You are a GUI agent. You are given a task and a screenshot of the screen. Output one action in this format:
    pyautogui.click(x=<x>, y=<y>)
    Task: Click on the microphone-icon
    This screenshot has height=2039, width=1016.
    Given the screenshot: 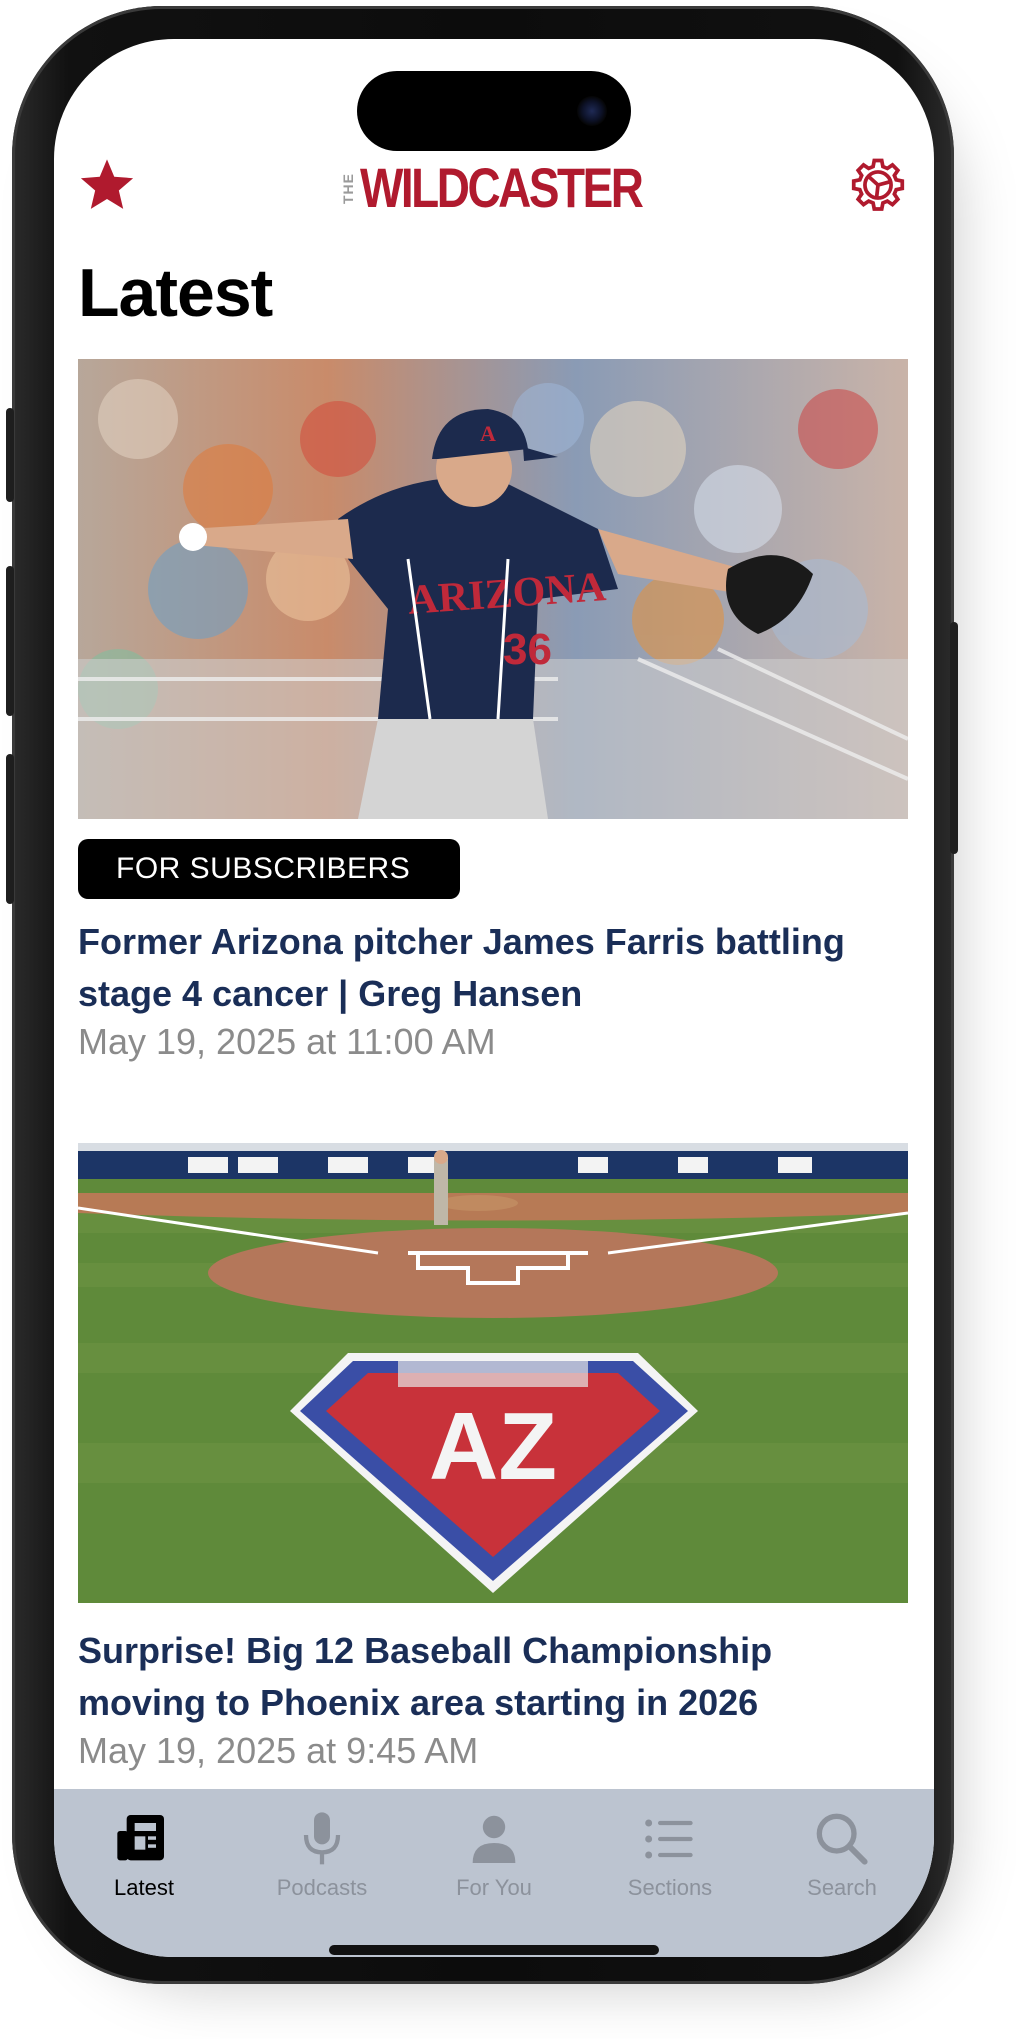 What is the action you would take?
    pyautogui.click(x=322, y=1838)
    